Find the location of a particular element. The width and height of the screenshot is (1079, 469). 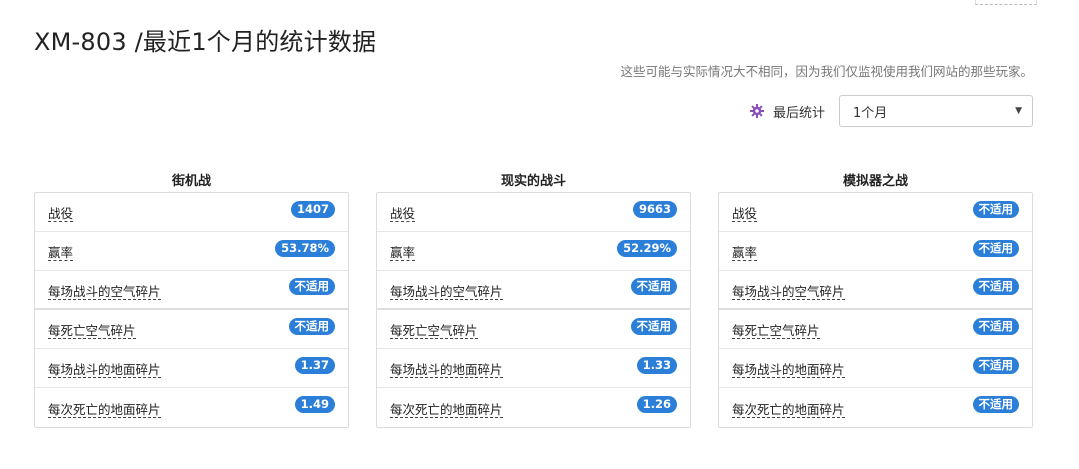

stat-badge: 1.49 is located at coordinates (314, 404).